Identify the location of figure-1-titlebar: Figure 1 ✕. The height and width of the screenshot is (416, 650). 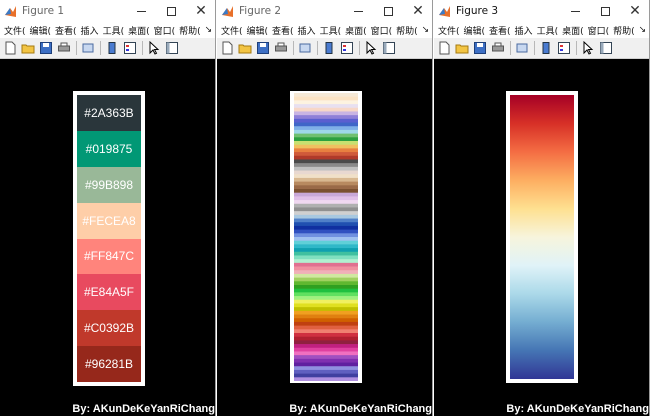
(108, 11).